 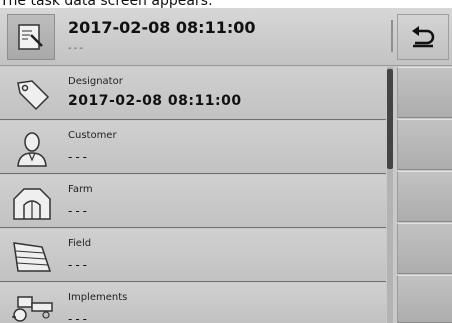 I want to click on row-farm: Farm ---, so click(x=193, y=201).